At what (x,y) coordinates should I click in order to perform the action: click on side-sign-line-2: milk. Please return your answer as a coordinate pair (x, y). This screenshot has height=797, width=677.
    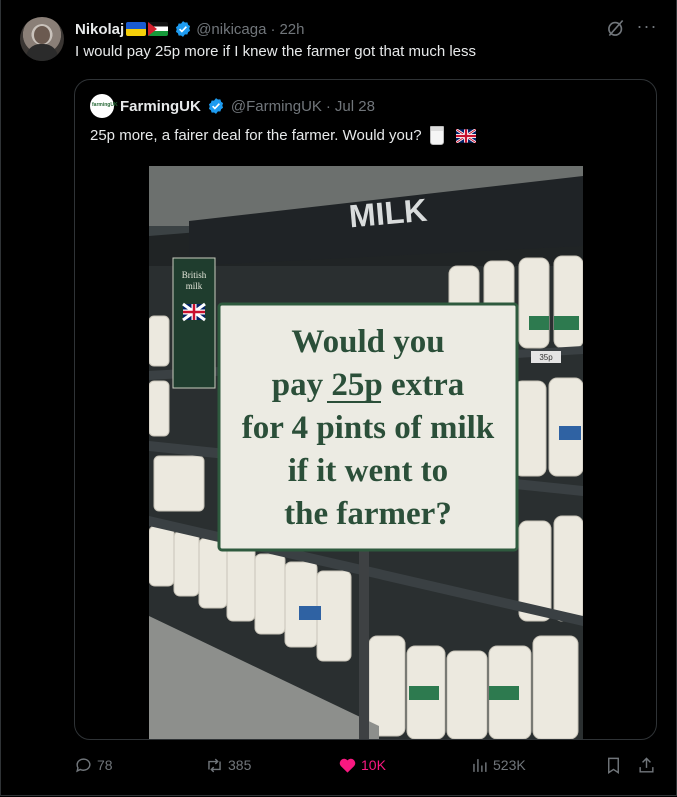
    Looking at the image, I should click on (194, 286).